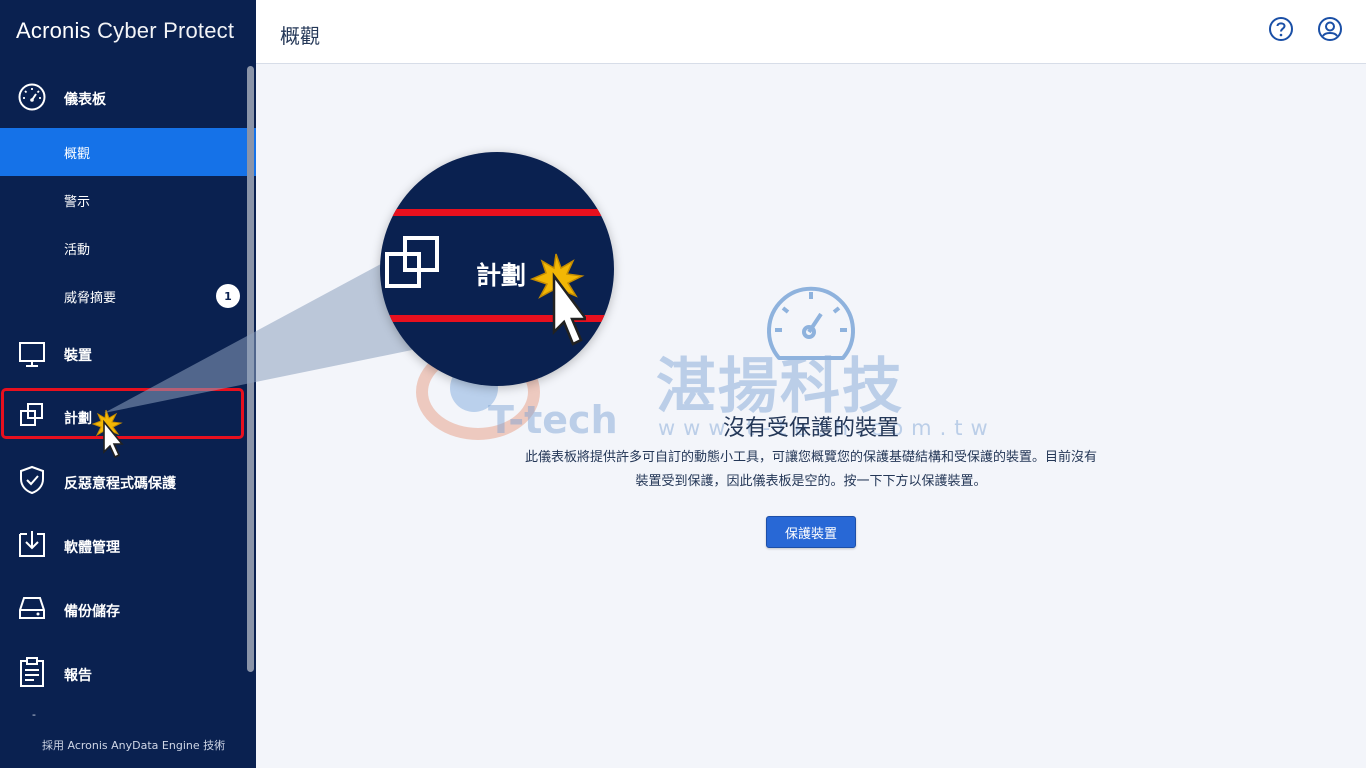 This screenshot has width=1366, height=768. I want to click on click-cursor-icon, so click(557, 299).